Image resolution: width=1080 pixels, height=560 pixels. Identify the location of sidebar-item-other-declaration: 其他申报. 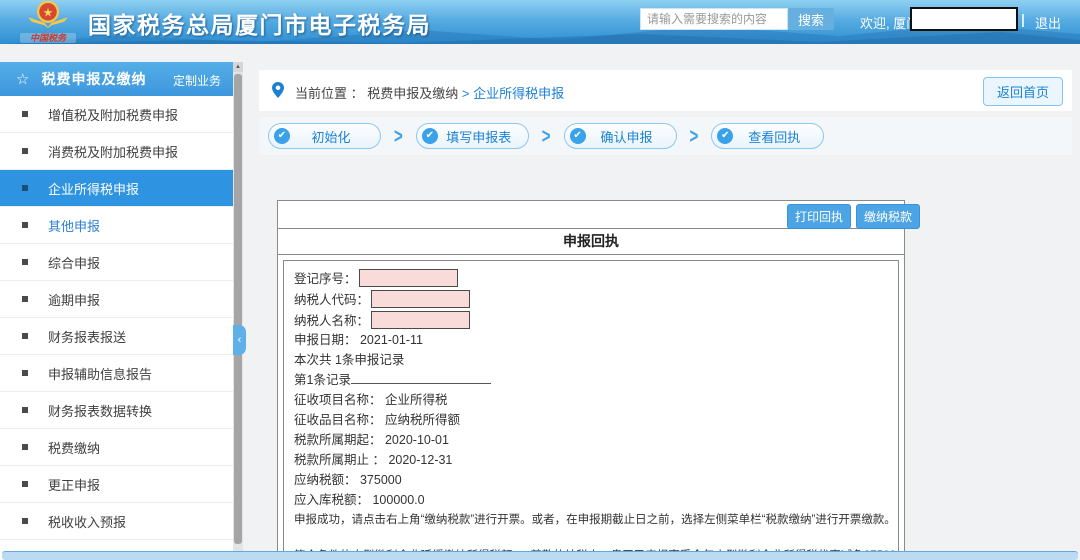
(116, 225).